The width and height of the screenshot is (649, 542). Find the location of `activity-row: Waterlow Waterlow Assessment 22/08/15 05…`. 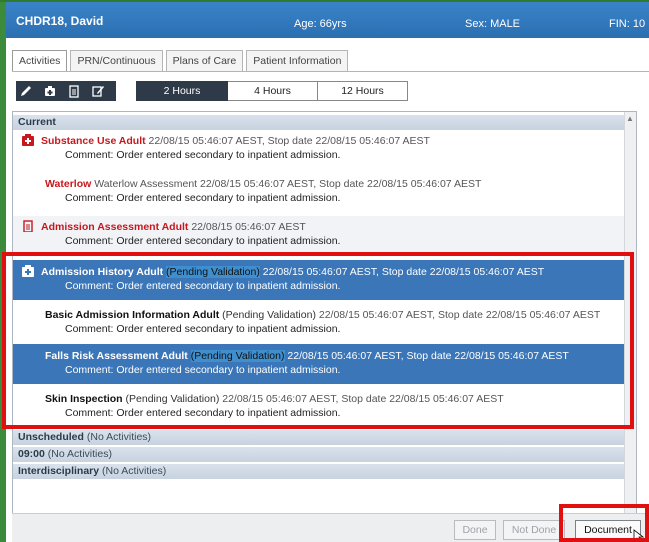

activity-row: Waterlow Waterlow Assessment 22/08/15 05… is located at coordinates (319, 195).